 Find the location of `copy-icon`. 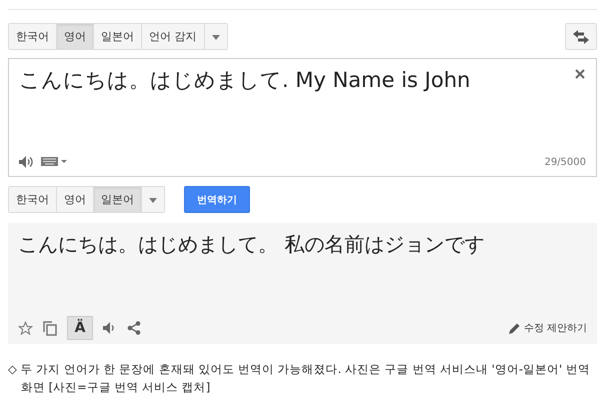

copy-icon is located at coordinates (50, 328).